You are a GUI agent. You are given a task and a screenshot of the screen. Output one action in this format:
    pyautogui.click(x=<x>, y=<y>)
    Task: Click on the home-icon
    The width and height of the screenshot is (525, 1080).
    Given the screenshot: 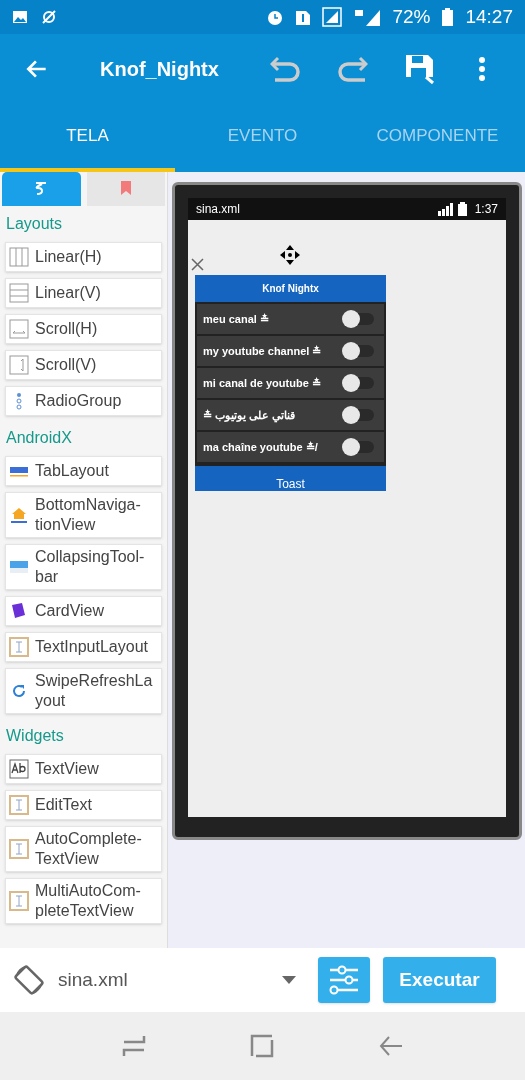 What is the action you would take?
    pyautogui.click(x=19, y=515)
    